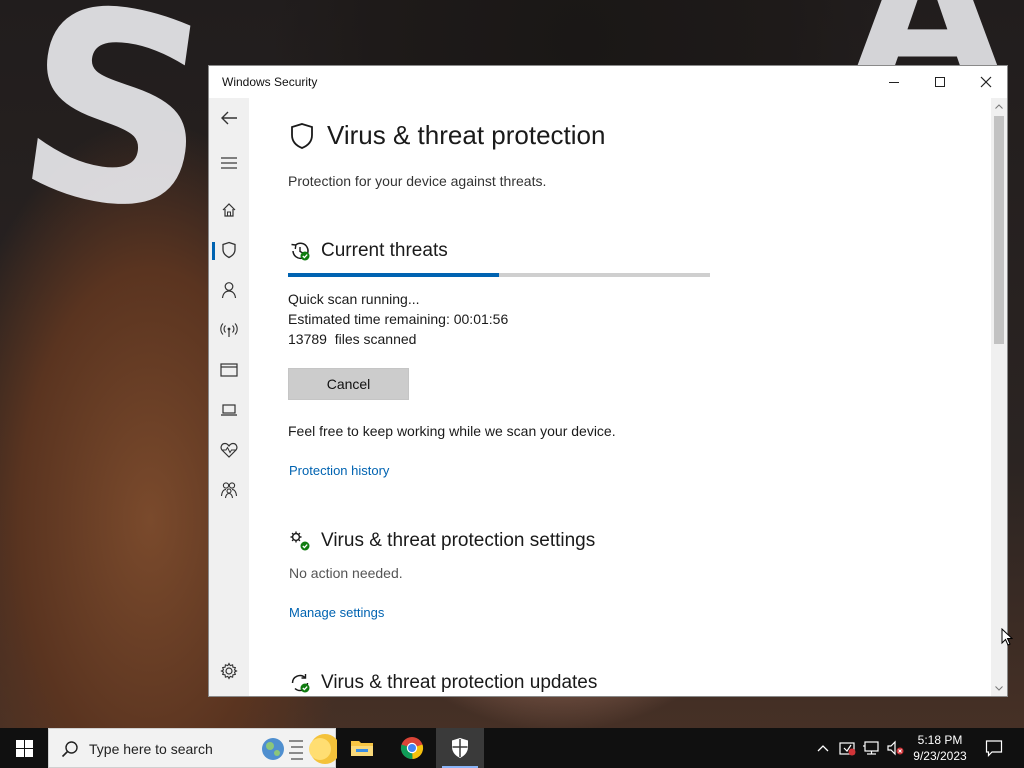 The height and width of the screenshot is (768, 1024). I want to click on tray-security, so click(847, 748).